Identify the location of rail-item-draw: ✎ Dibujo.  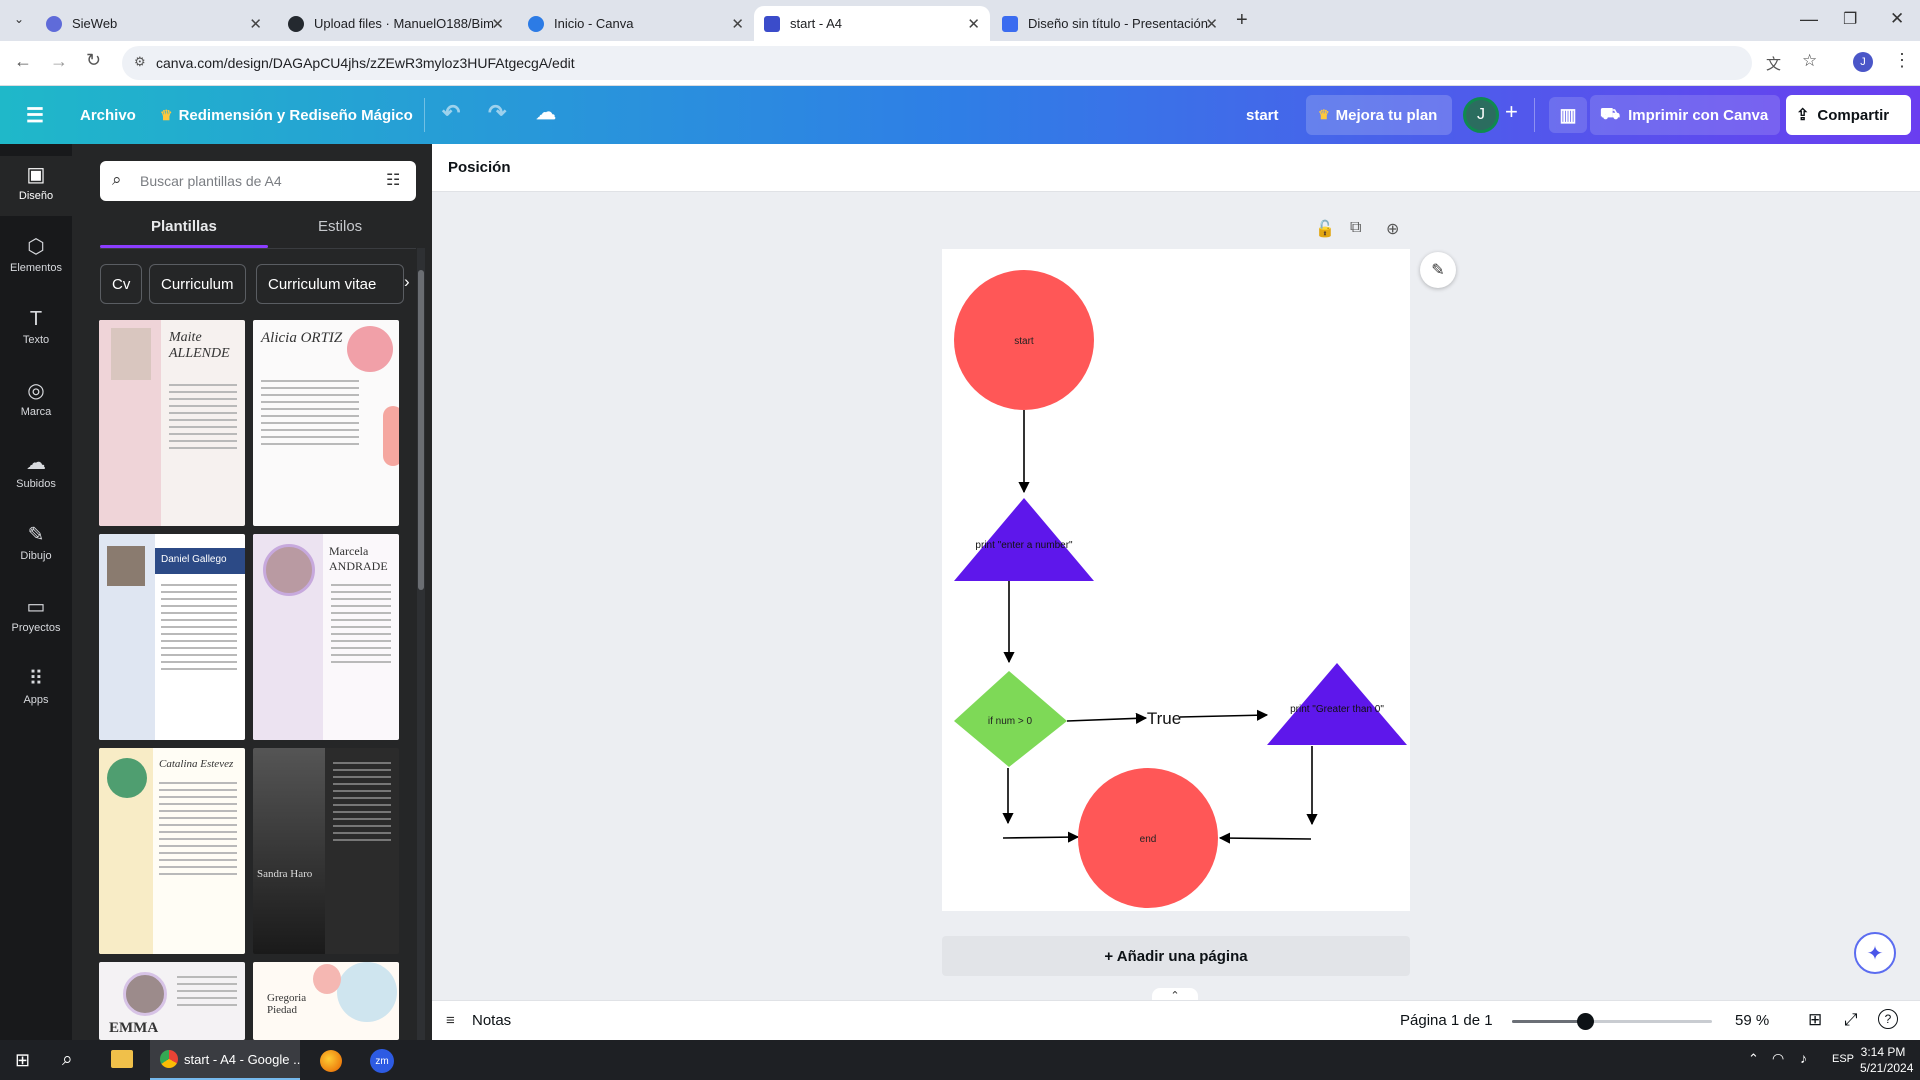
(36, 546).